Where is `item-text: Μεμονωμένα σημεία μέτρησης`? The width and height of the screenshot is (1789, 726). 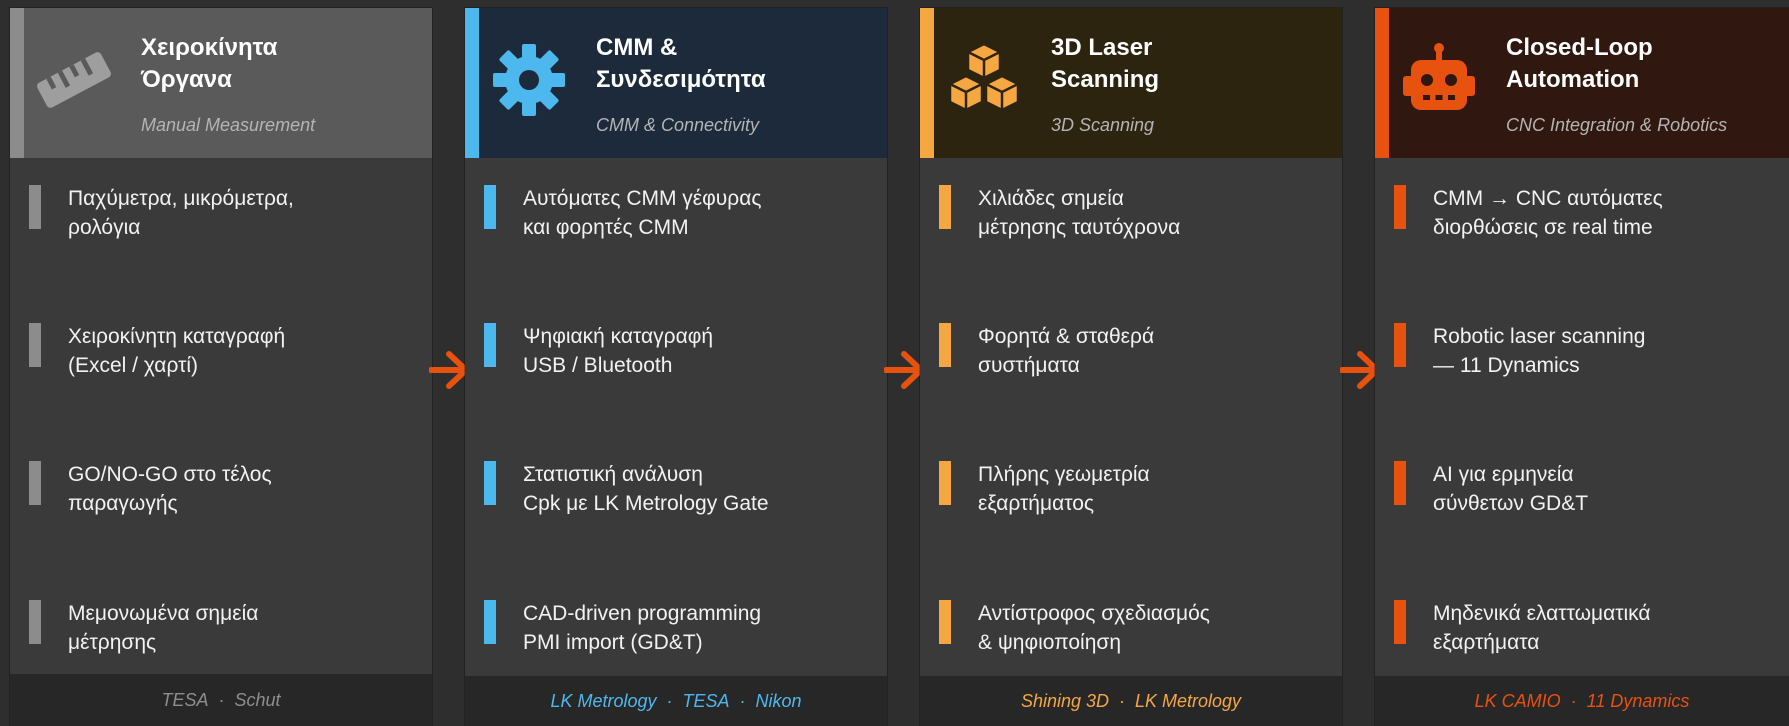 item-text: Μεμονωμένα σημεία μέτρησης is located at coordinates (163, 628).